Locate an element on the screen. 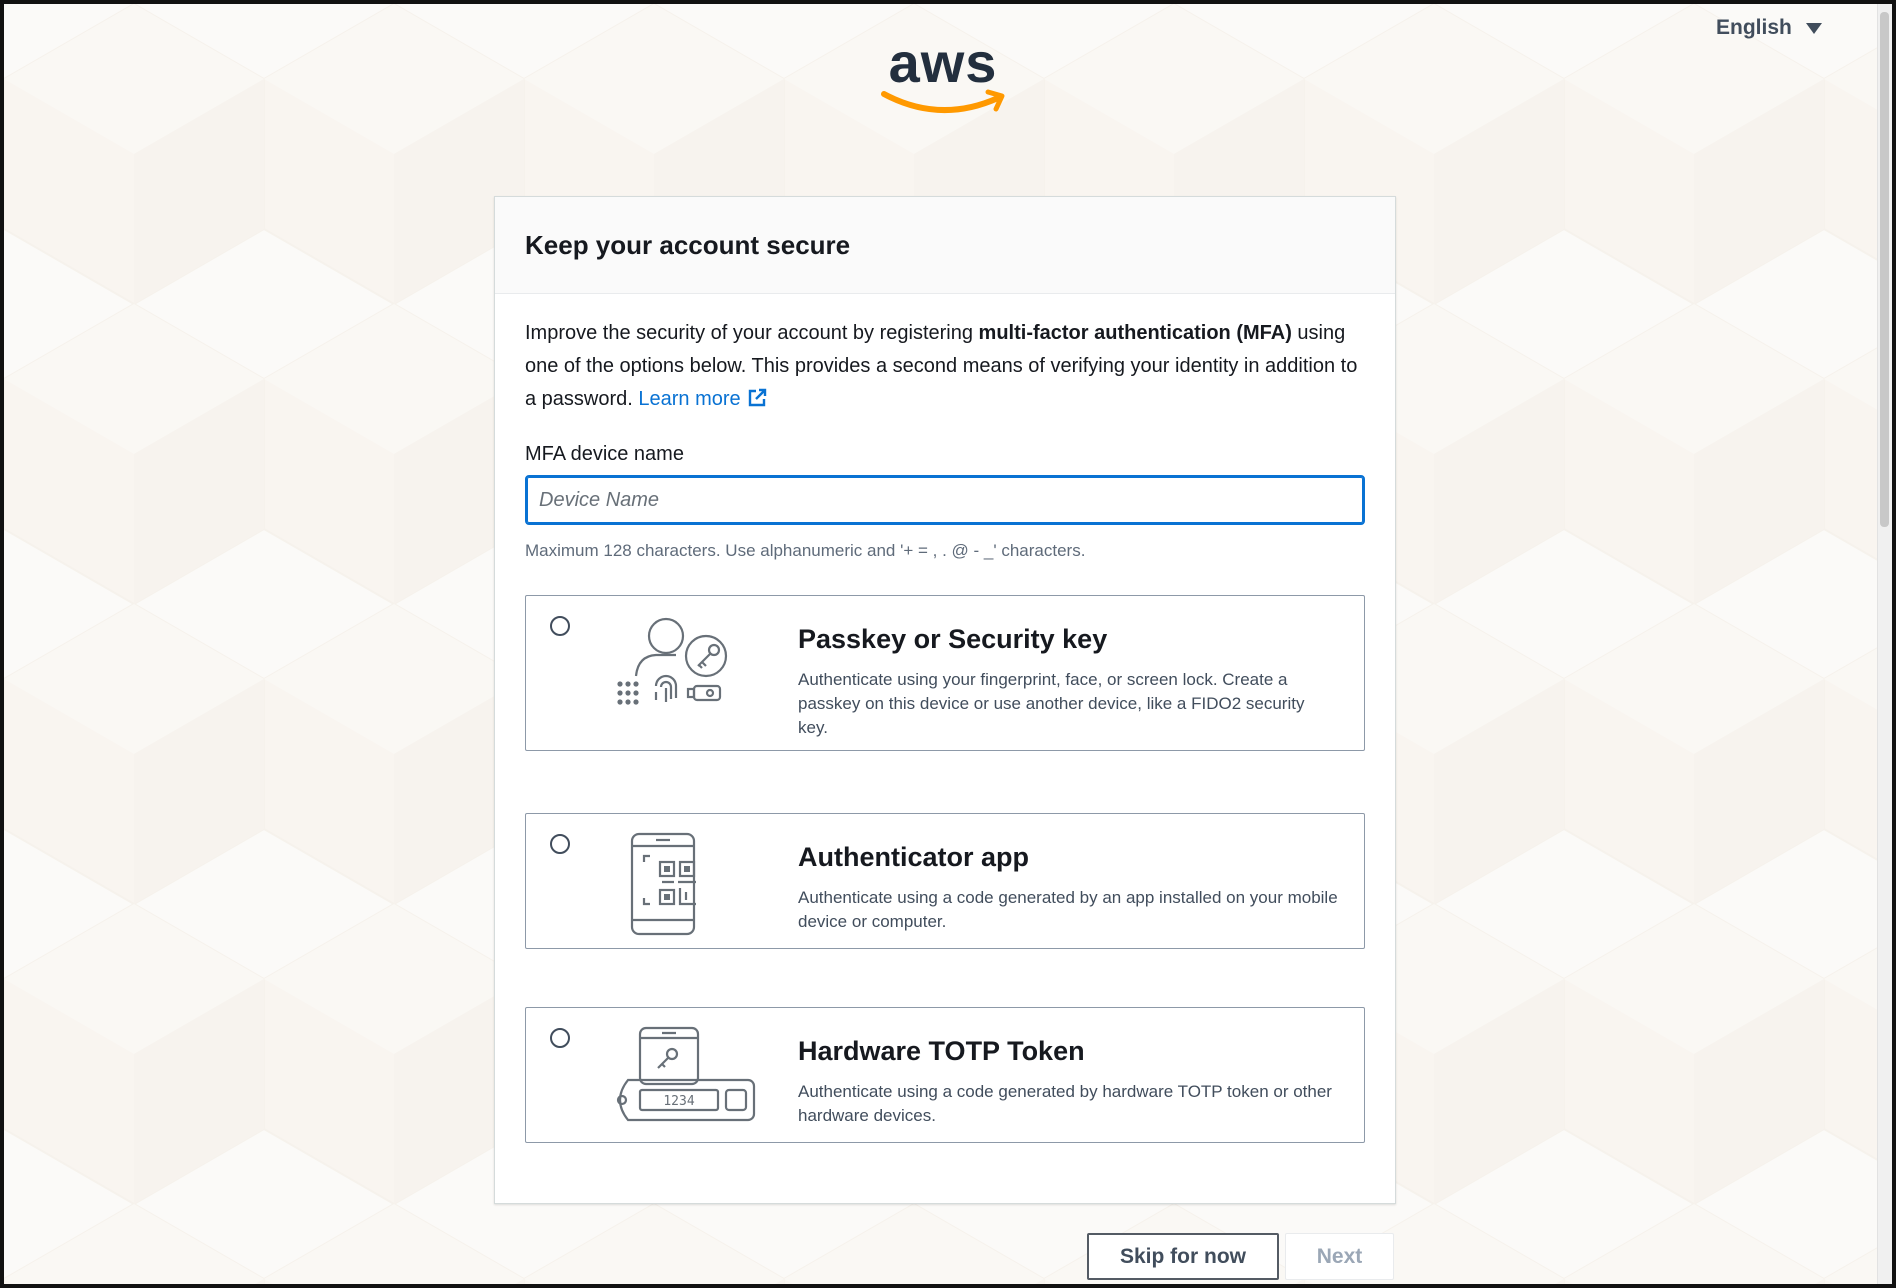 The height and width of the screenshot is (1288, 1896). intro-text-bold: multi-factor authentication (MFA) is located at coordinates (1135, 333).